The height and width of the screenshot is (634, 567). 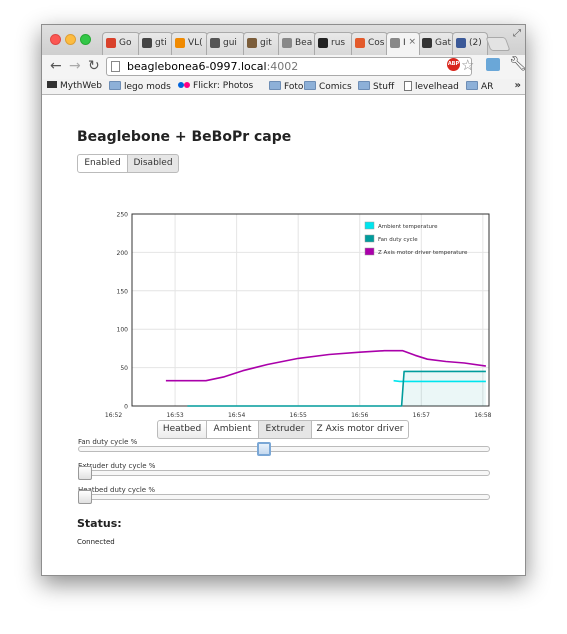 I want to click on bookmark-item: Comics, so click(x=328, y=86).